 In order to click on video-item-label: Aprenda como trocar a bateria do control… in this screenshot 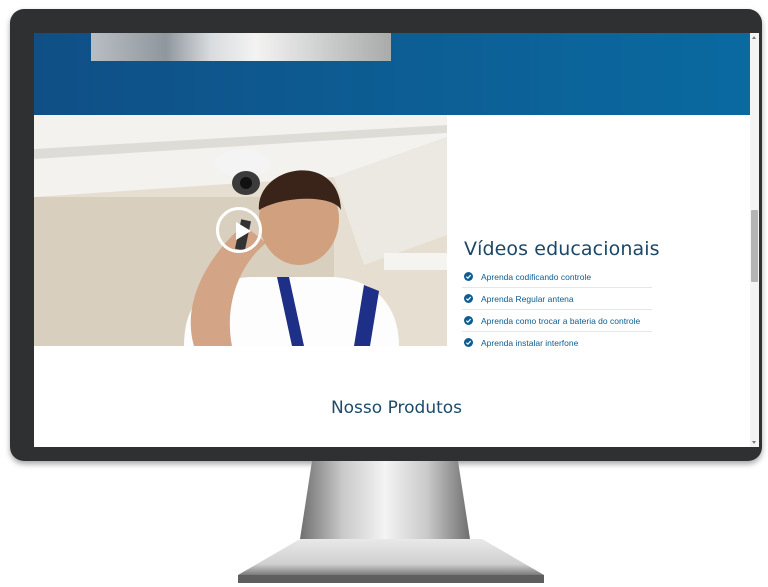, I will do `click(561, 320)`.